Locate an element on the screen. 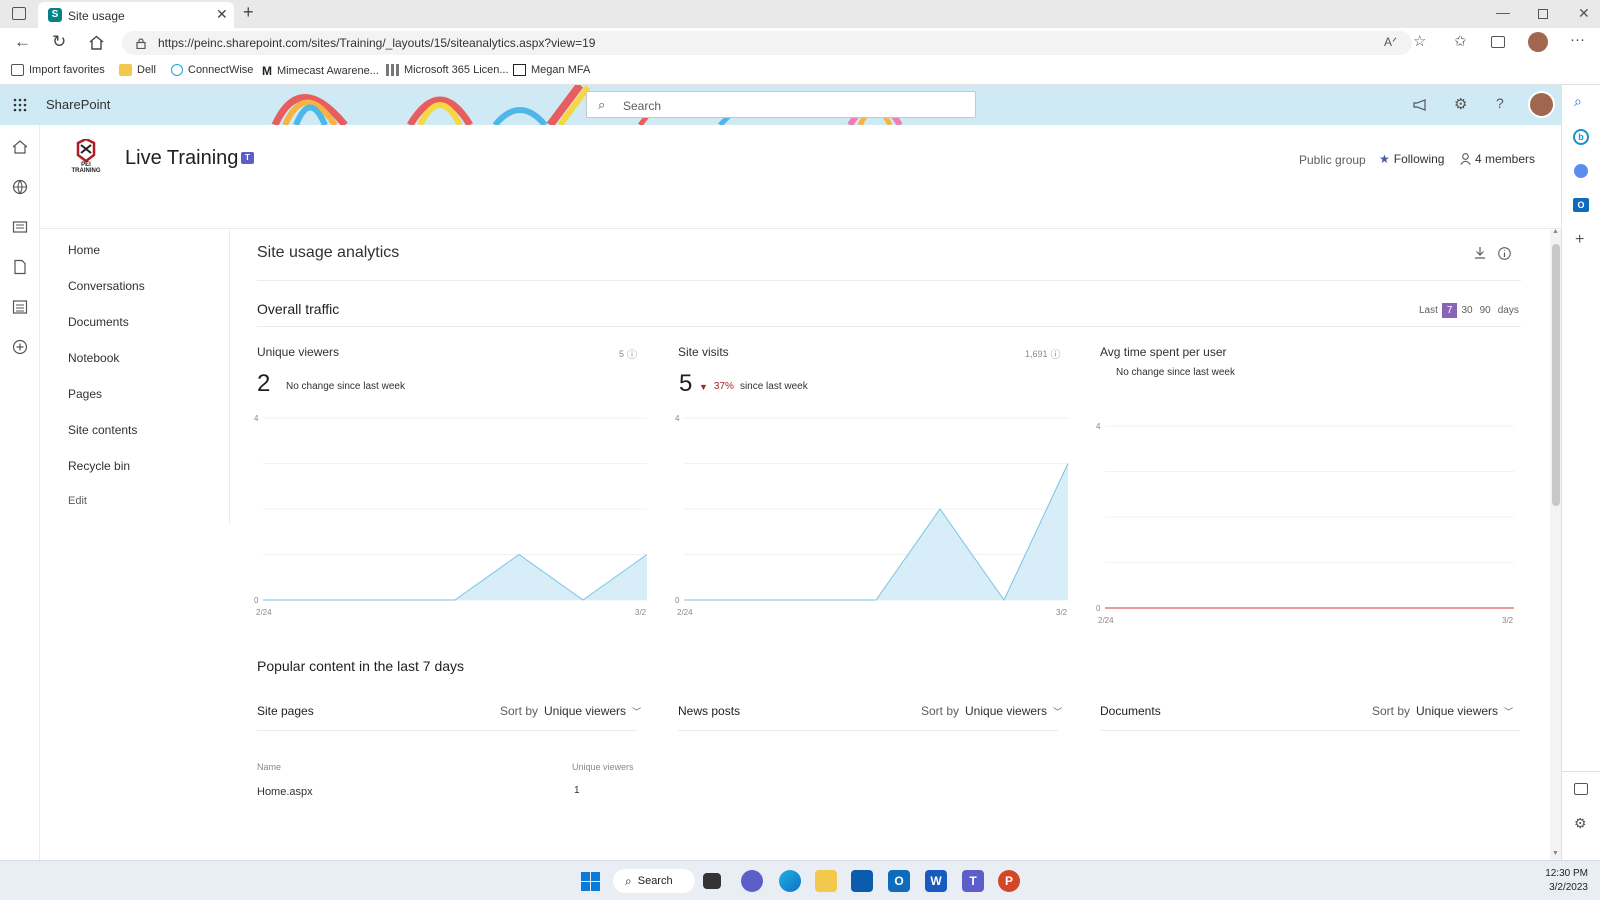 This screenshot has width=1600, height=900. favorite-megan-mfa: Megan MFA is located at coordinates (551, 70).